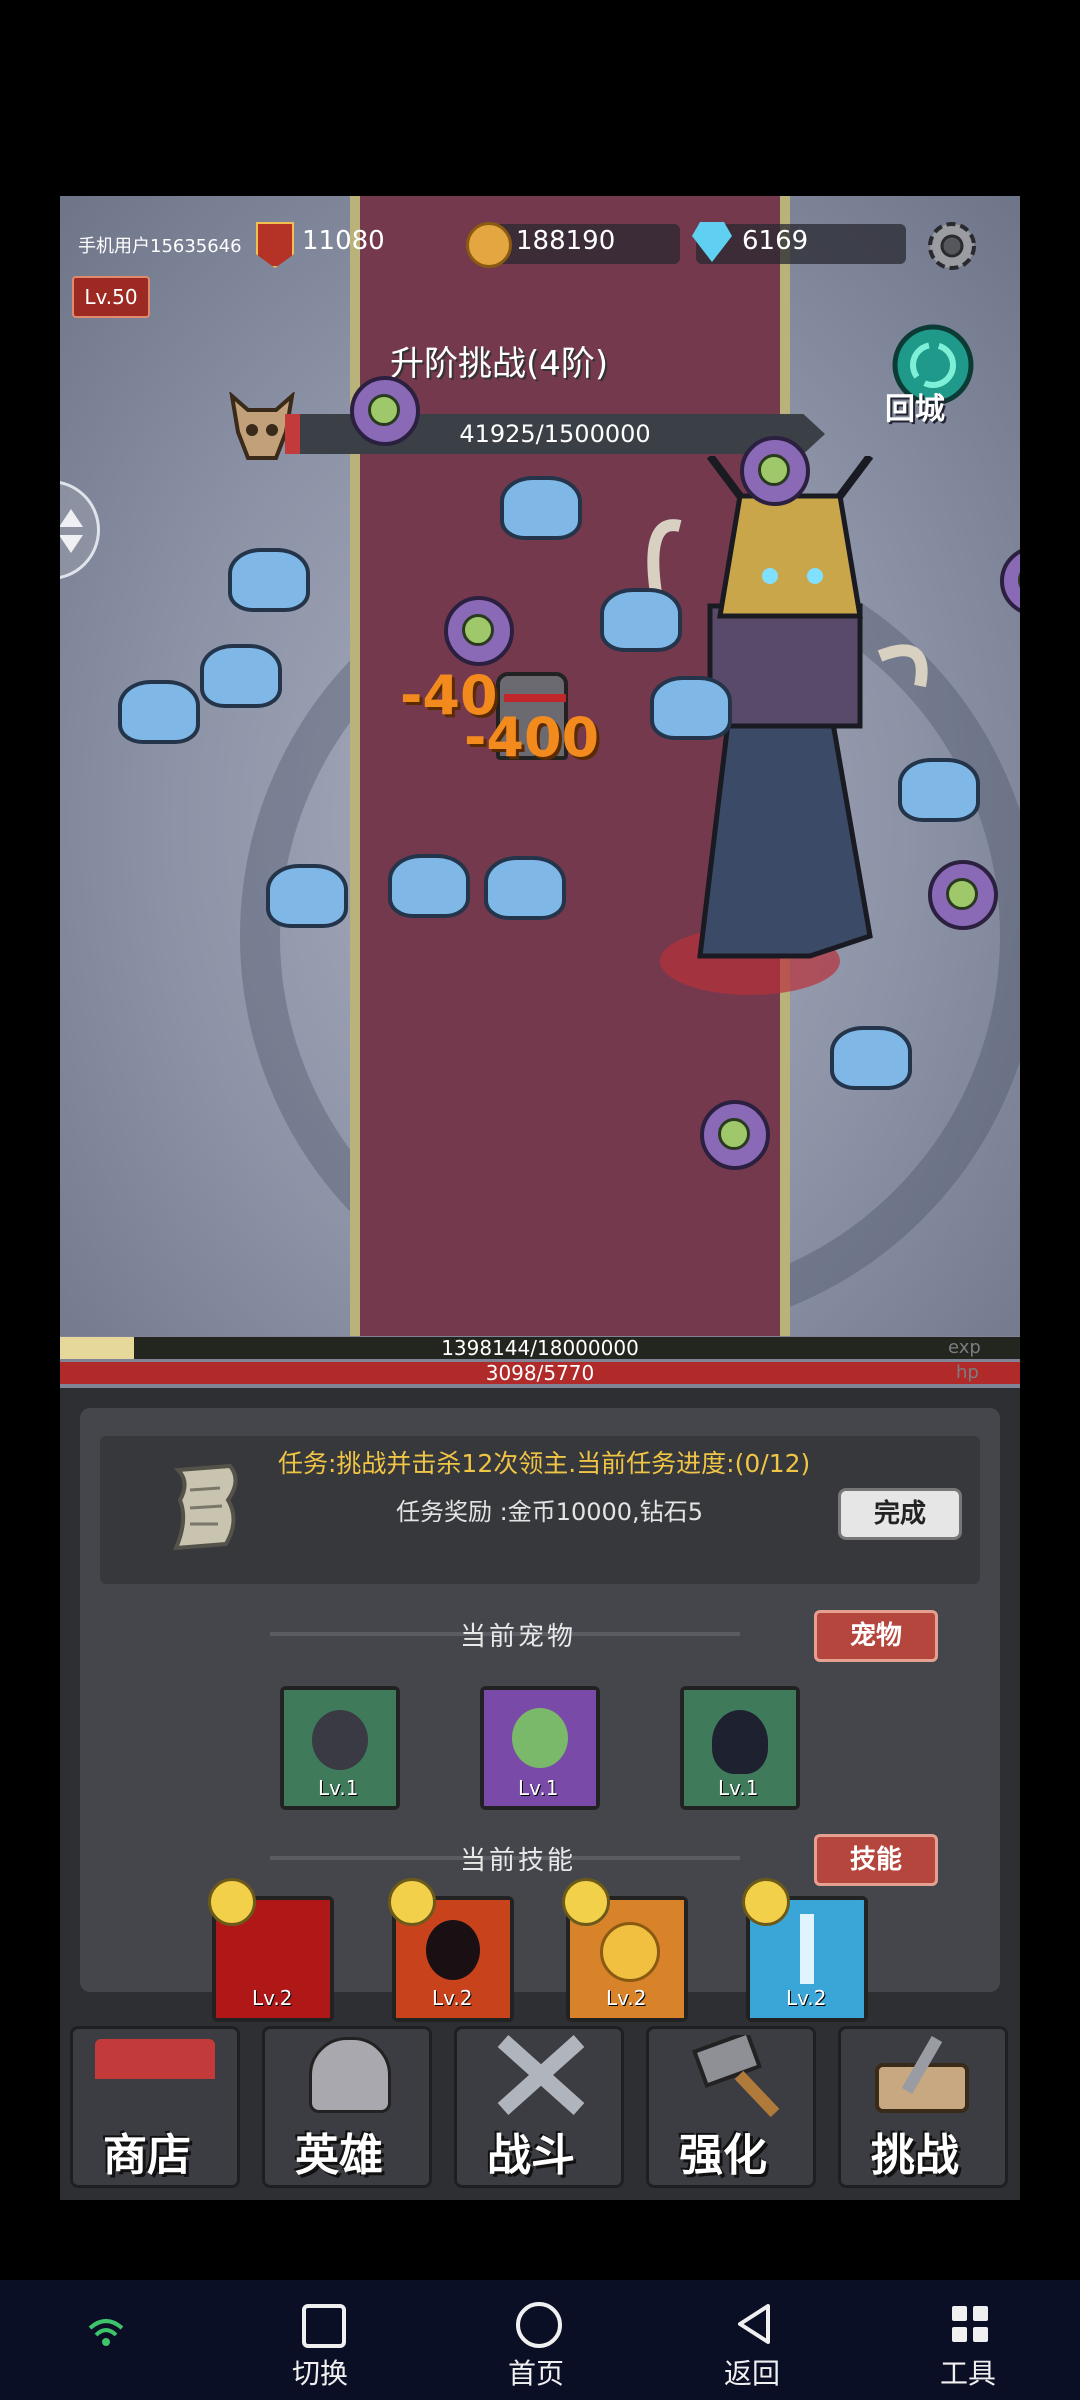 The image size is (1080, 2400). What do you see at coordinates (544, 1463) in the screenshot?
I see `mission-title: 任务:挑战并击杀12次领主.当前任务进度:(0/12)` at bounding box center [544, 1463].